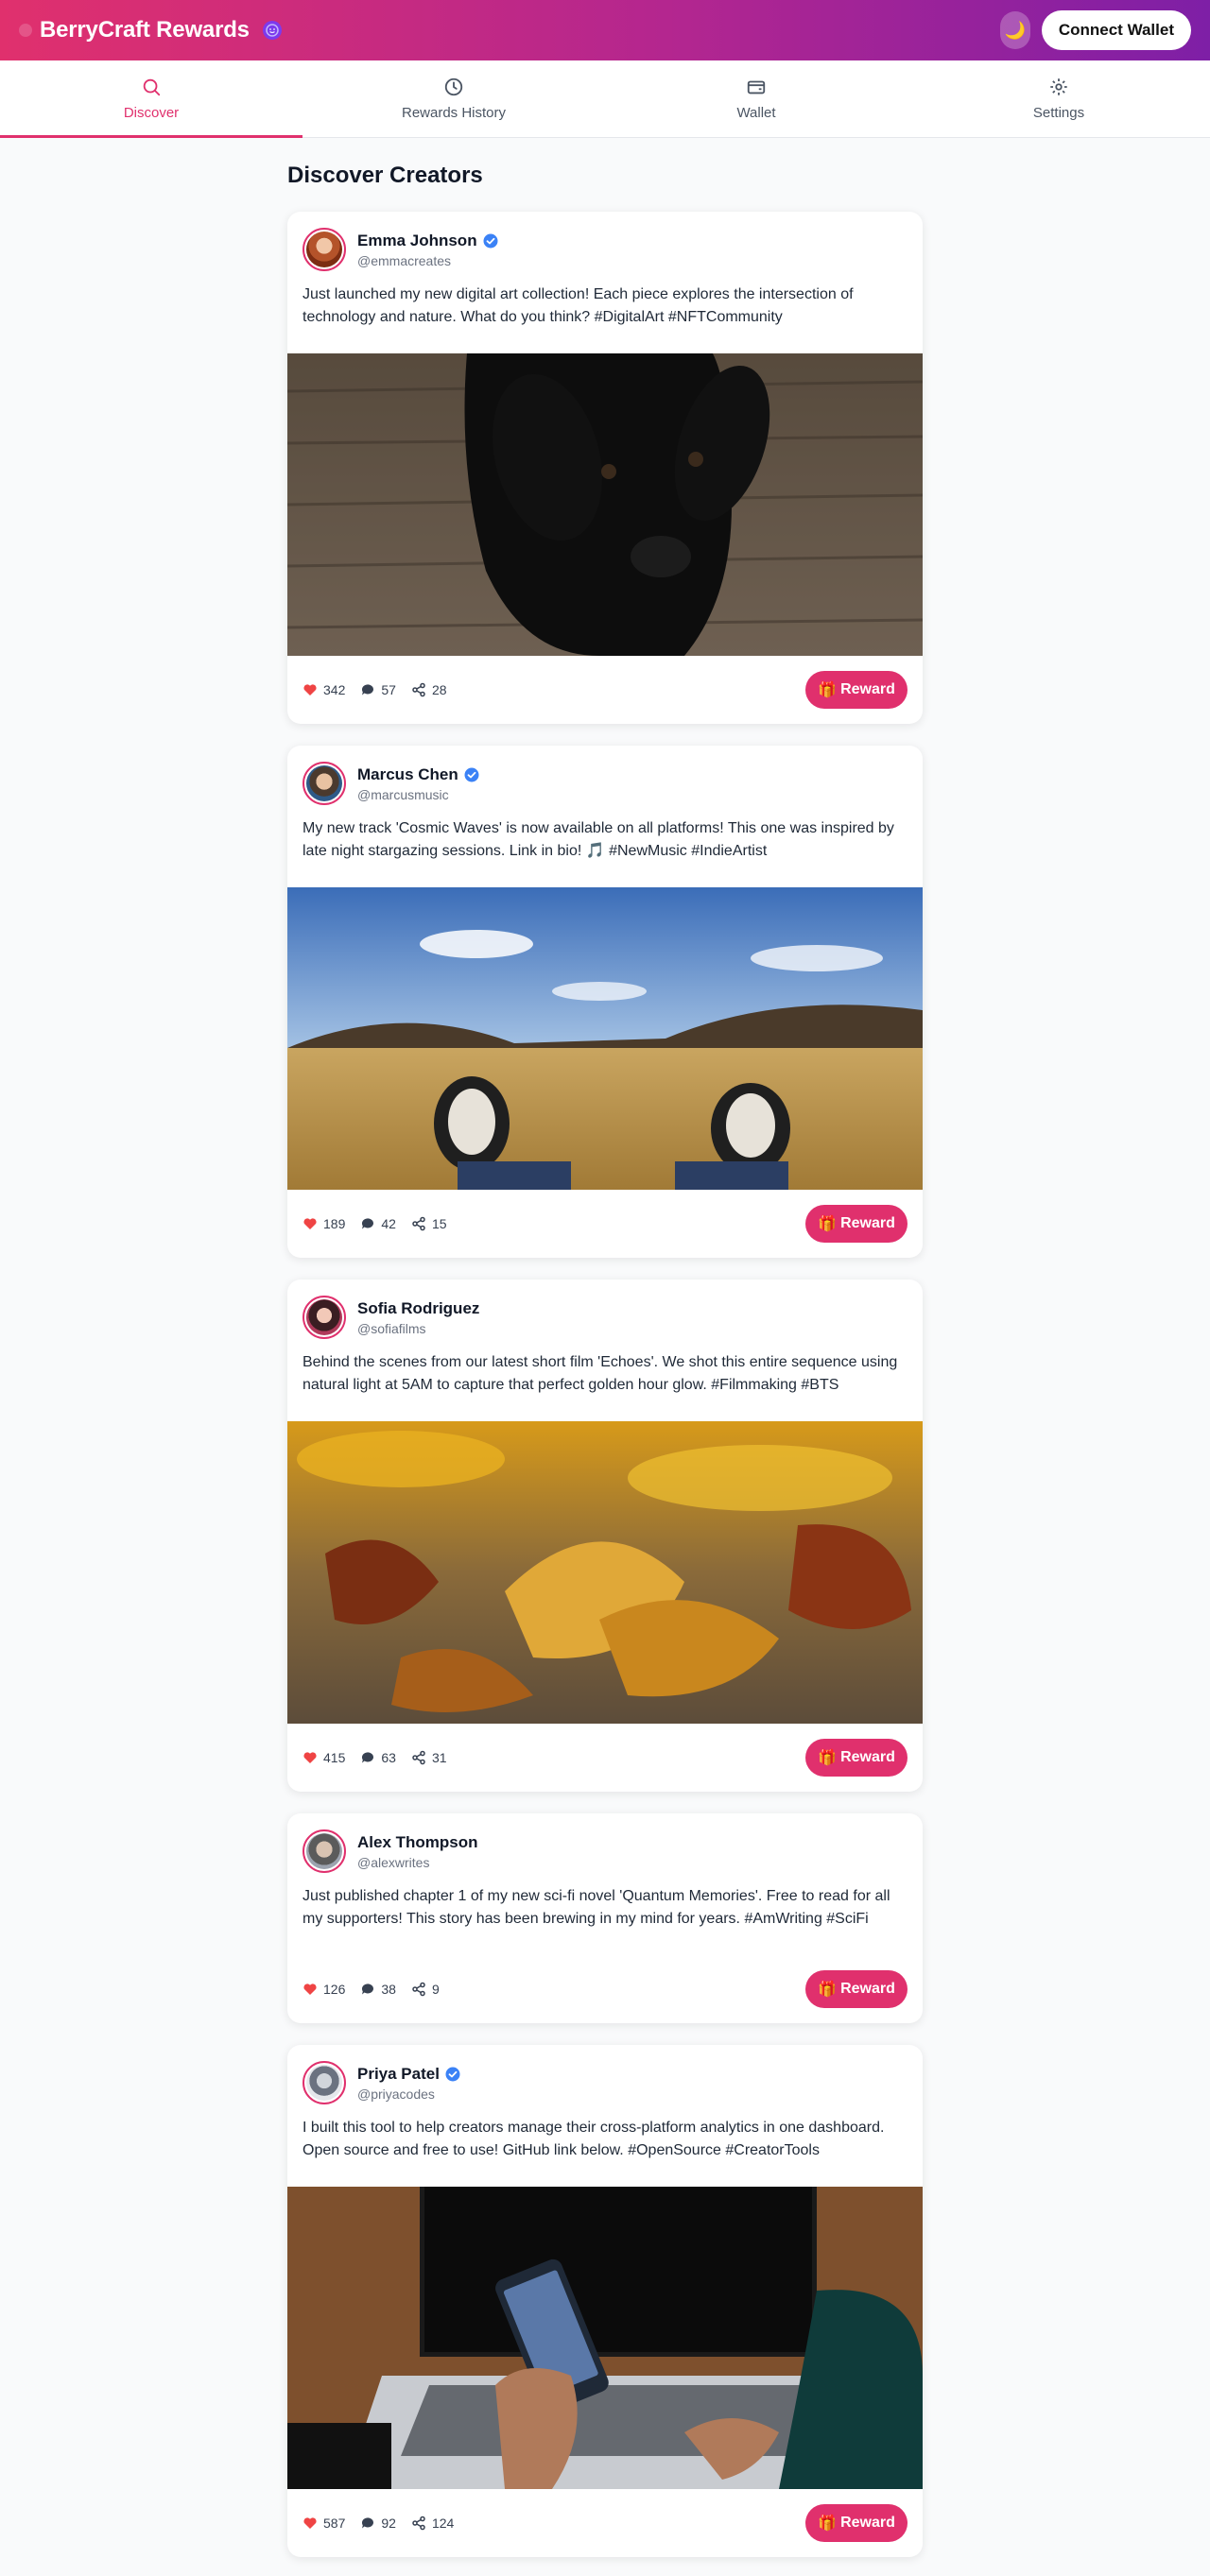 This screenshot has height=2576, width=1210. Describe the element at coordinates (435, 1989) in the screenshot. I see `share-count: 9` at that location.